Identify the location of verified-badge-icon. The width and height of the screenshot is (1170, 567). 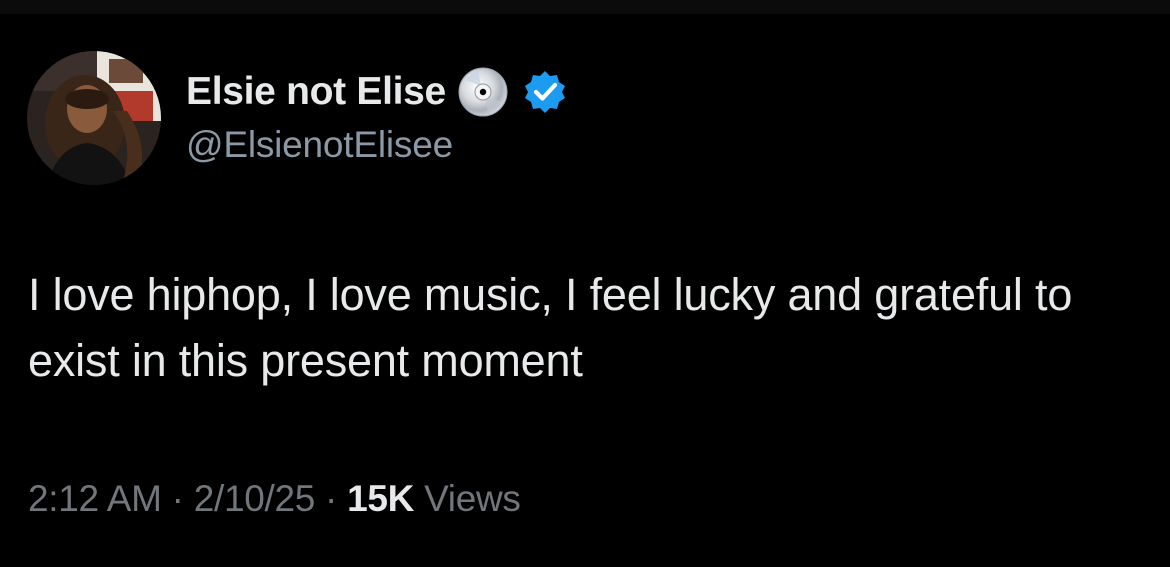
(545, 92).